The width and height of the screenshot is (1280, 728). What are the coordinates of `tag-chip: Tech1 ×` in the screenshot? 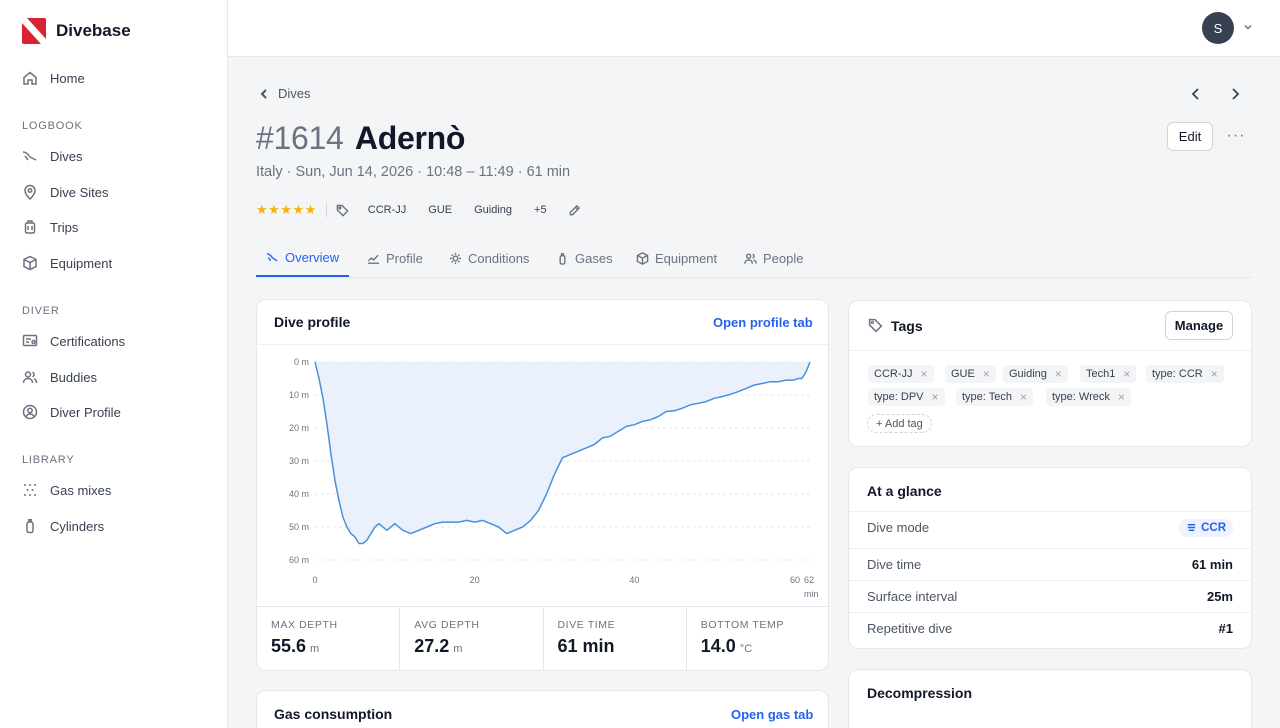 It's located at (1108, 374).